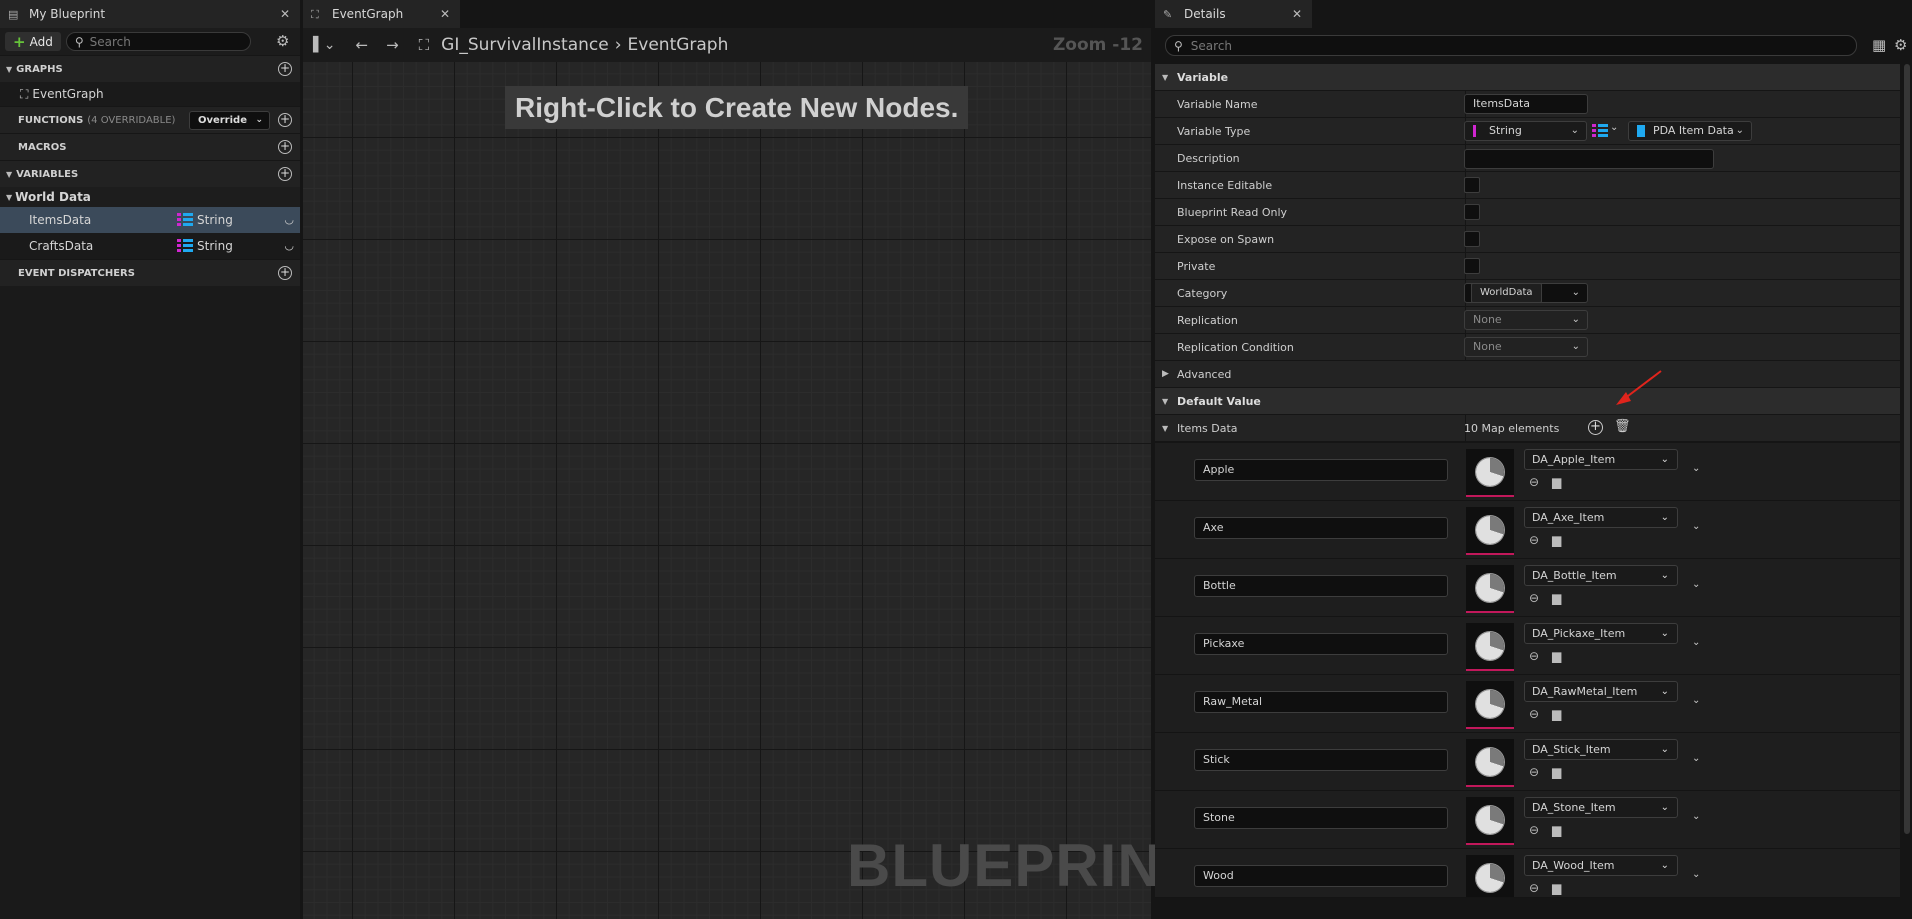 This screenshot has width=1912, height=919. I want to click on category-combo: WorldData ⌄, so click(1526, 293).